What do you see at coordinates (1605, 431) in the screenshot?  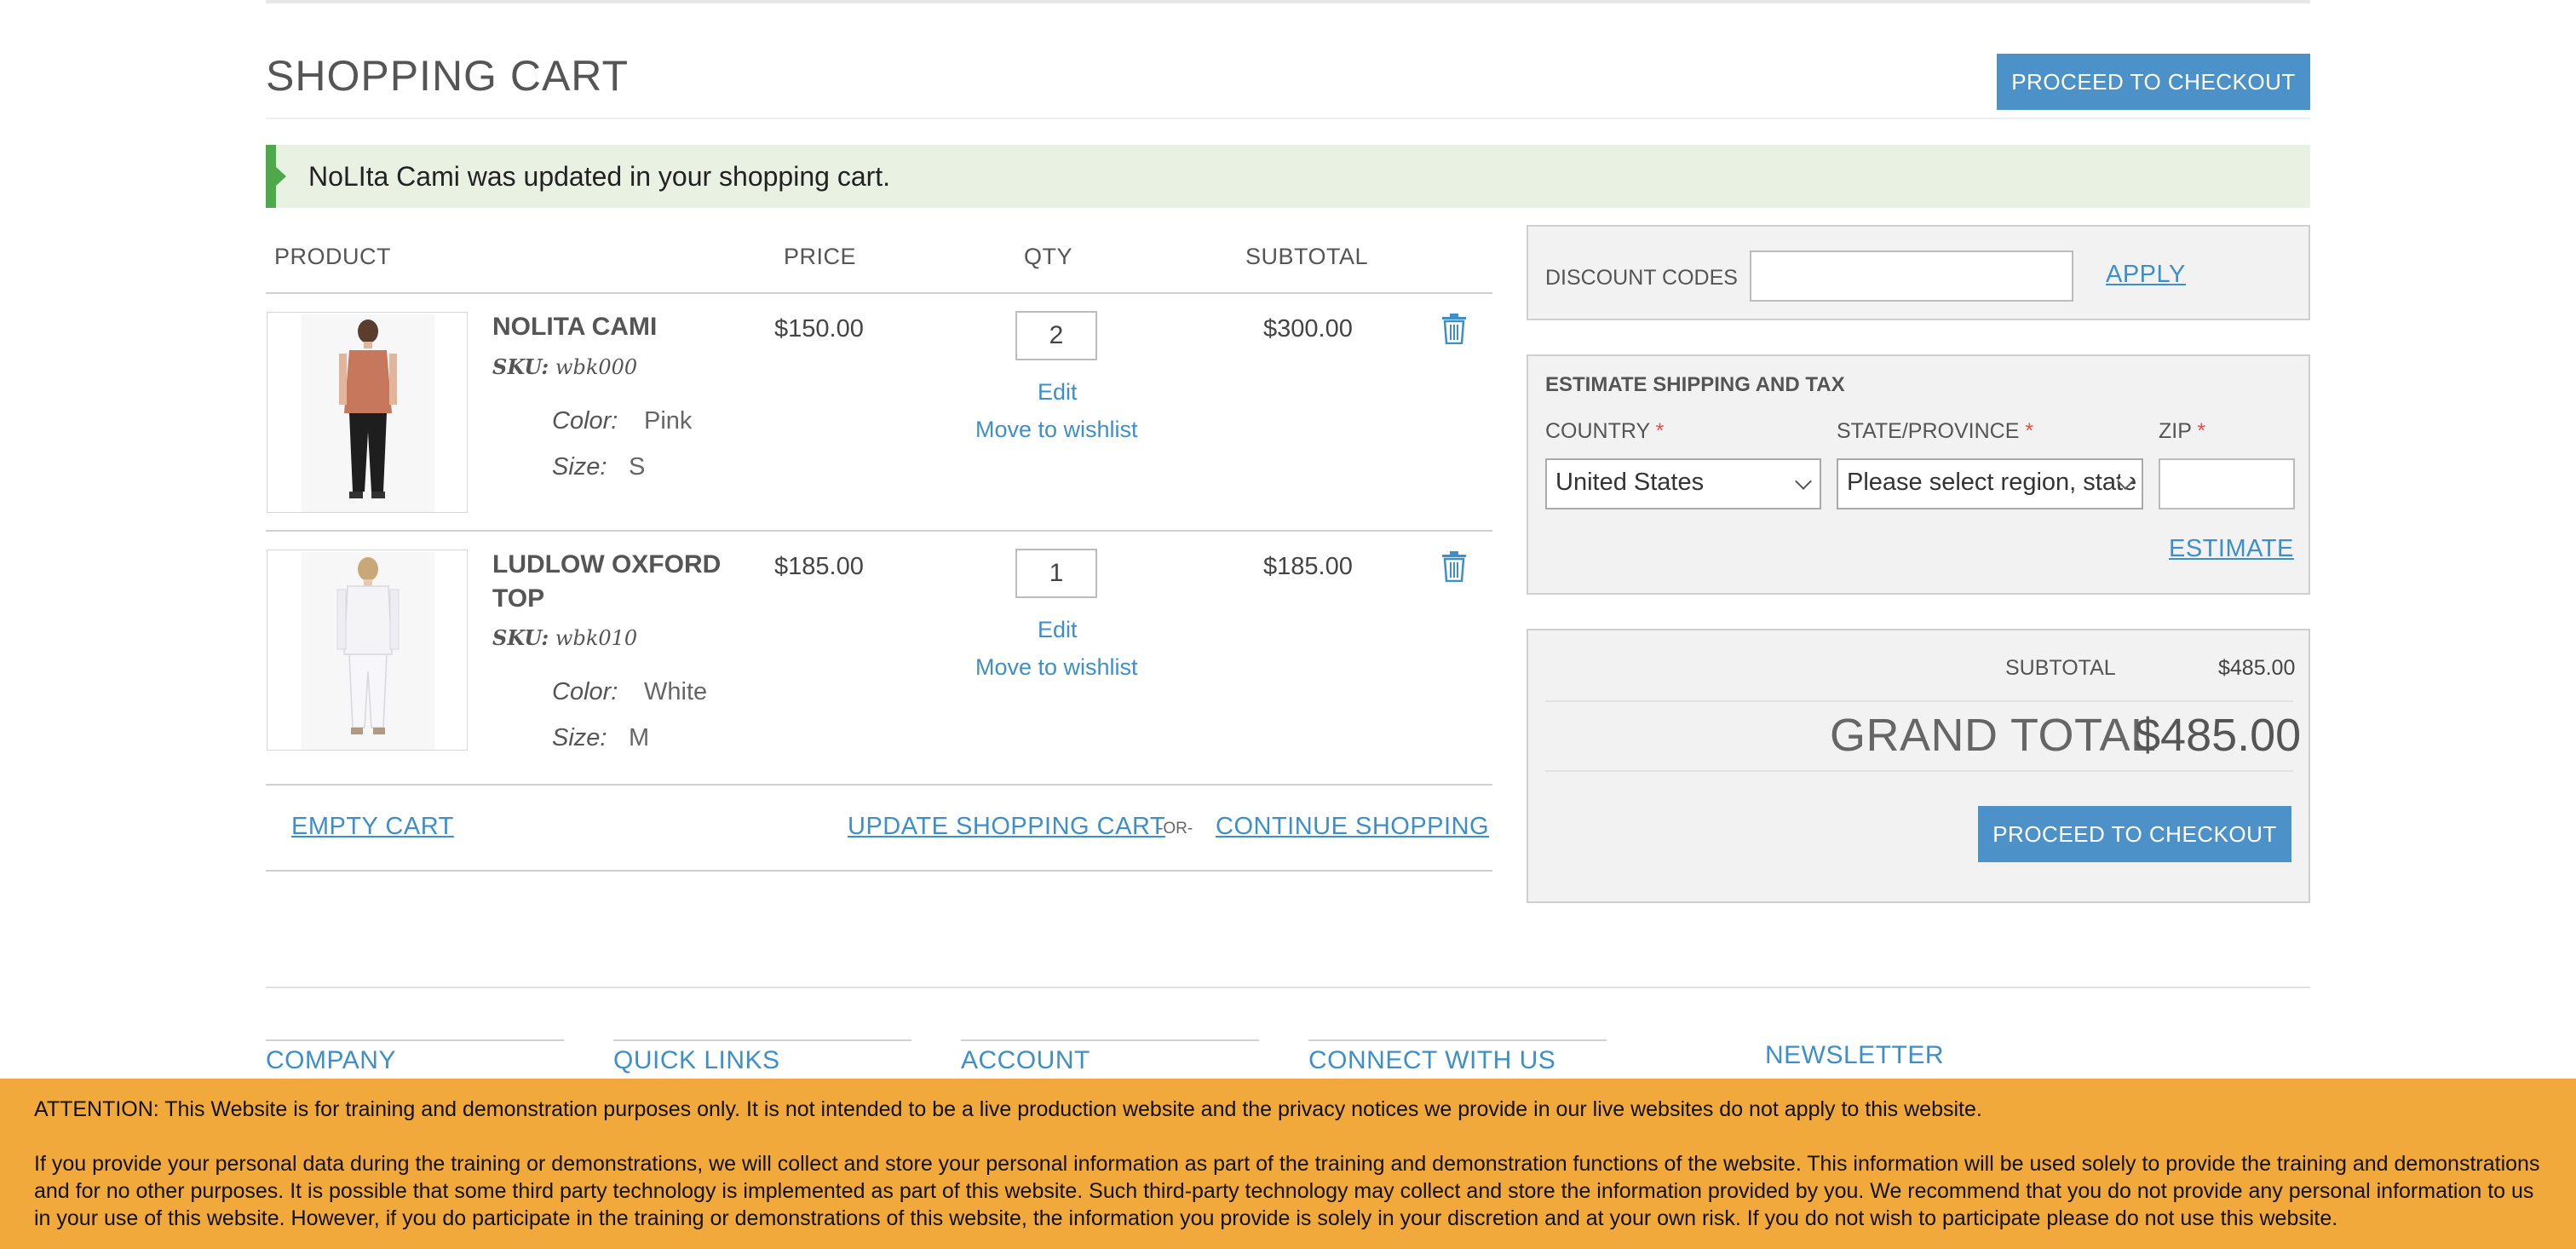 I see `country-label: COUNTRY *` at bounding box center [1605, 431].